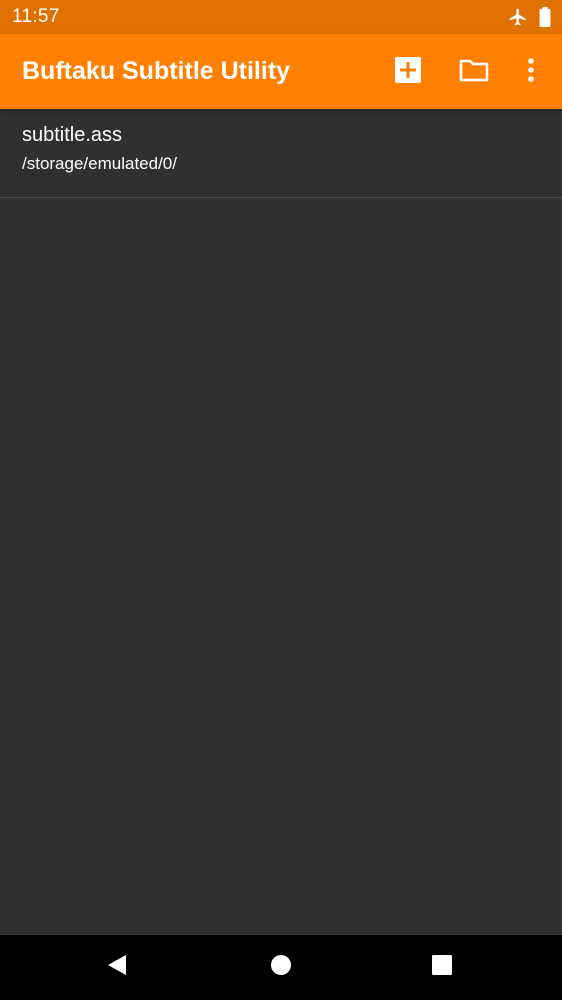 This screenshot has height=1000, width=562. I want to click on status-icons, so click(530, 19).